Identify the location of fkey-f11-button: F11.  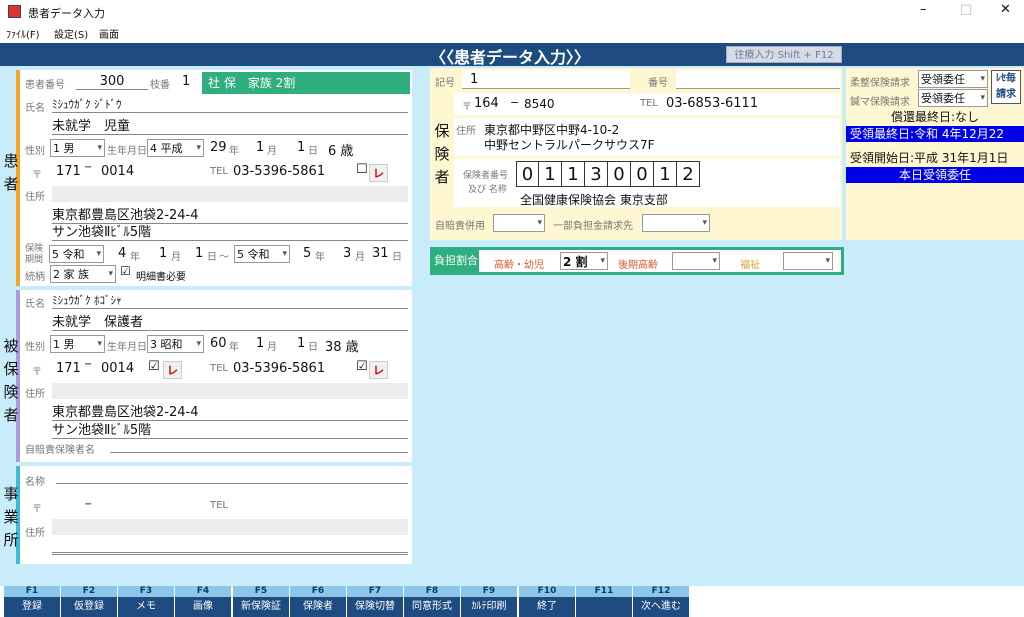
(604, 601).